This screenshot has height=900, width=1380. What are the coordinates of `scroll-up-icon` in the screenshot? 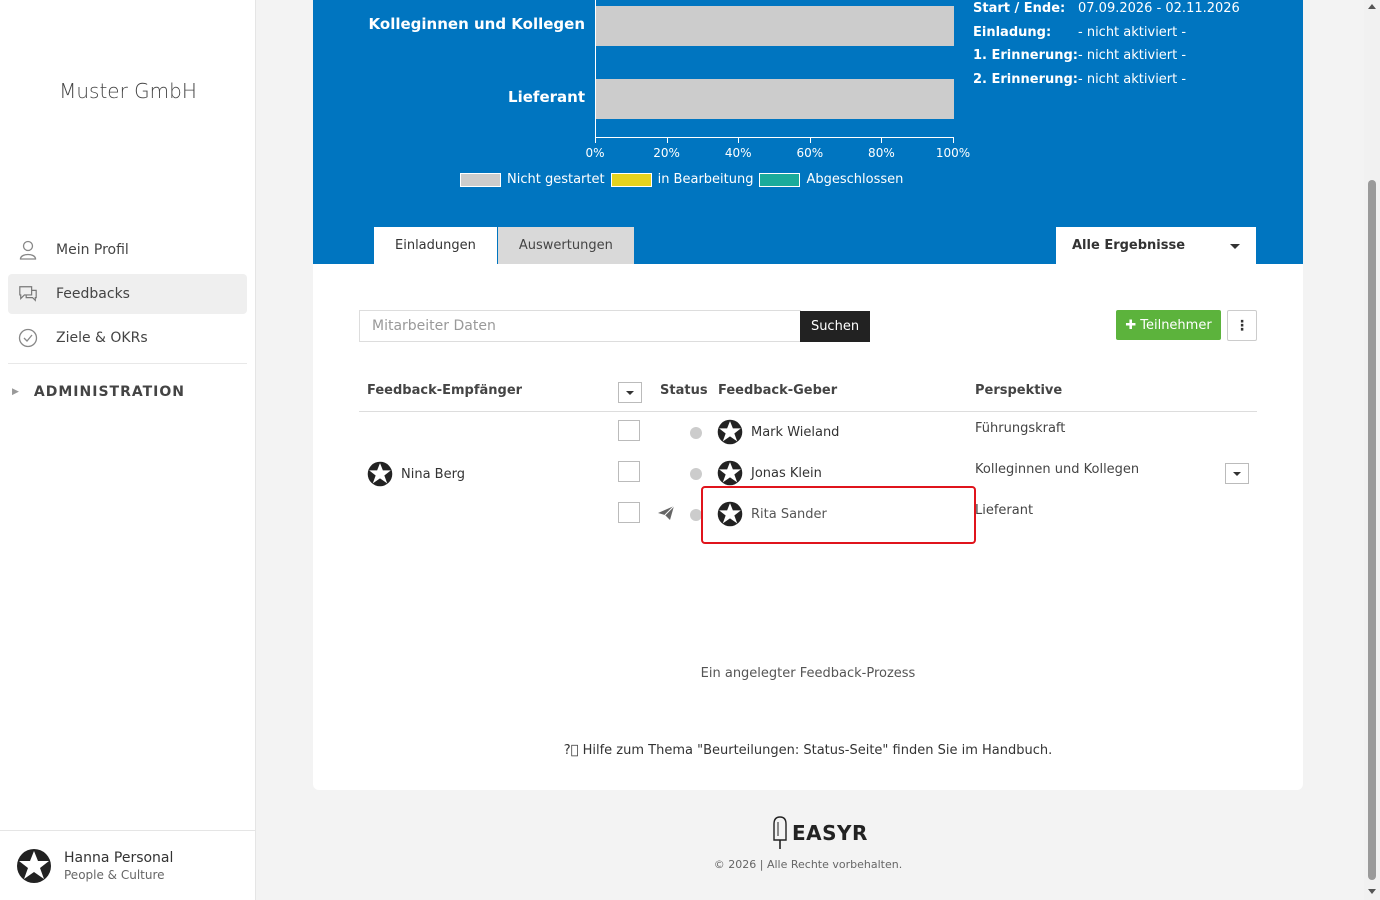 It's located at (1372, 6).